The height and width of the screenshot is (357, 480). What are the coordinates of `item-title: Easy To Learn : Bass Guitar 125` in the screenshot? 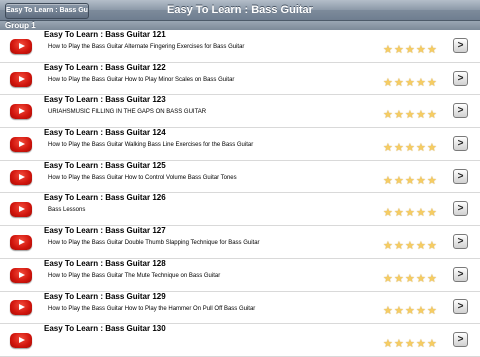 It's located at (105, 165).